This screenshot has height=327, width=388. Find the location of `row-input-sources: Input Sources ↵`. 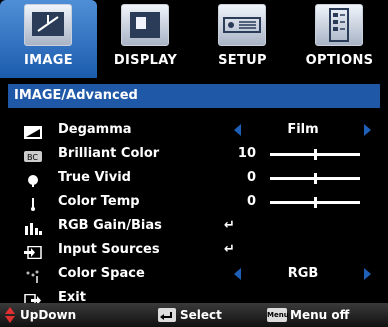

row-input-sources: Input Sources ↵ is located at coordinates (194, 250).